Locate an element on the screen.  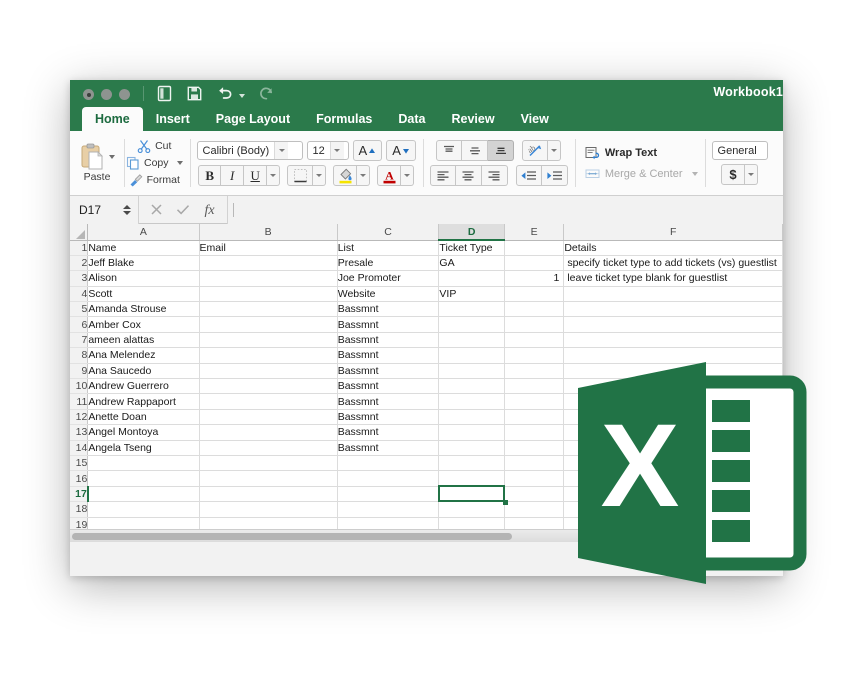
row-header-10: 10 is located at coordinates (79, 386).